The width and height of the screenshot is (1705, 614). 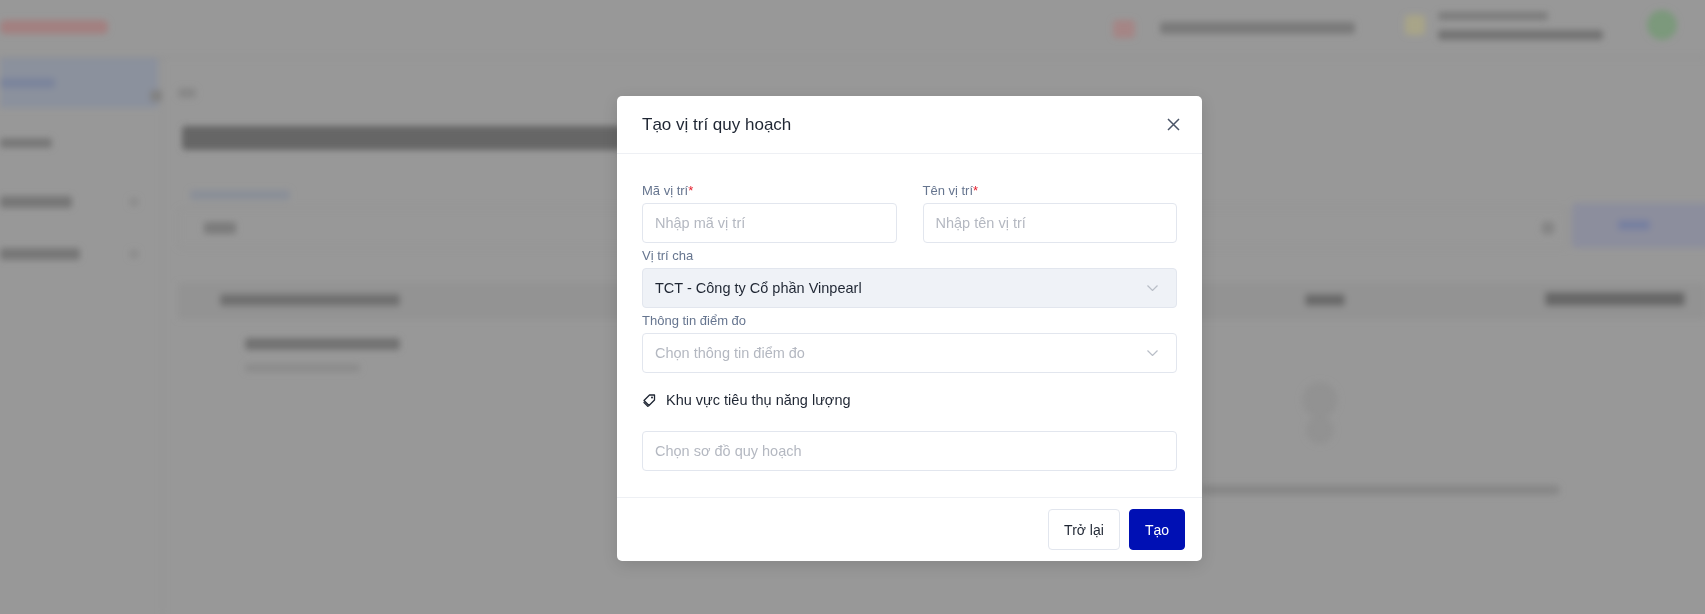 What do you see at coordinates (649, 400) in the screenshot?
I see `tag-icon` at bounding box center [649, 400].